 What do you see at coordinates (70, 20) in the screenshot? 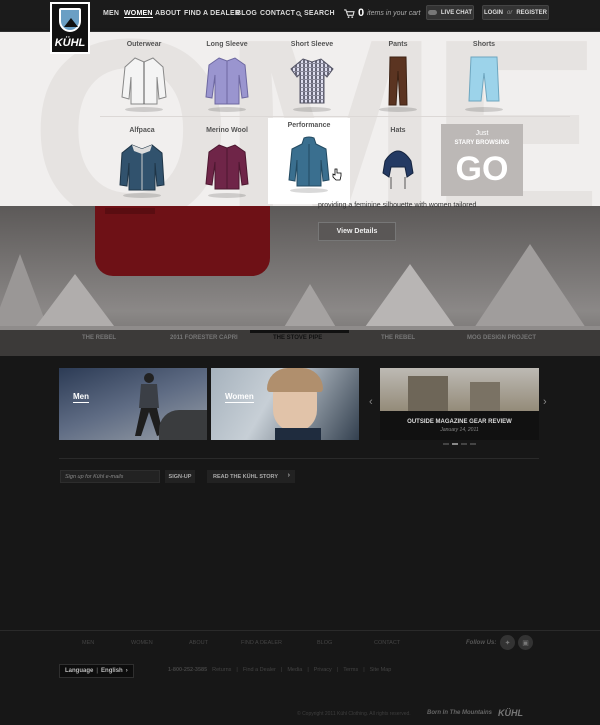
I see `mountain-shield-icon` at bounding box center [70, 20].